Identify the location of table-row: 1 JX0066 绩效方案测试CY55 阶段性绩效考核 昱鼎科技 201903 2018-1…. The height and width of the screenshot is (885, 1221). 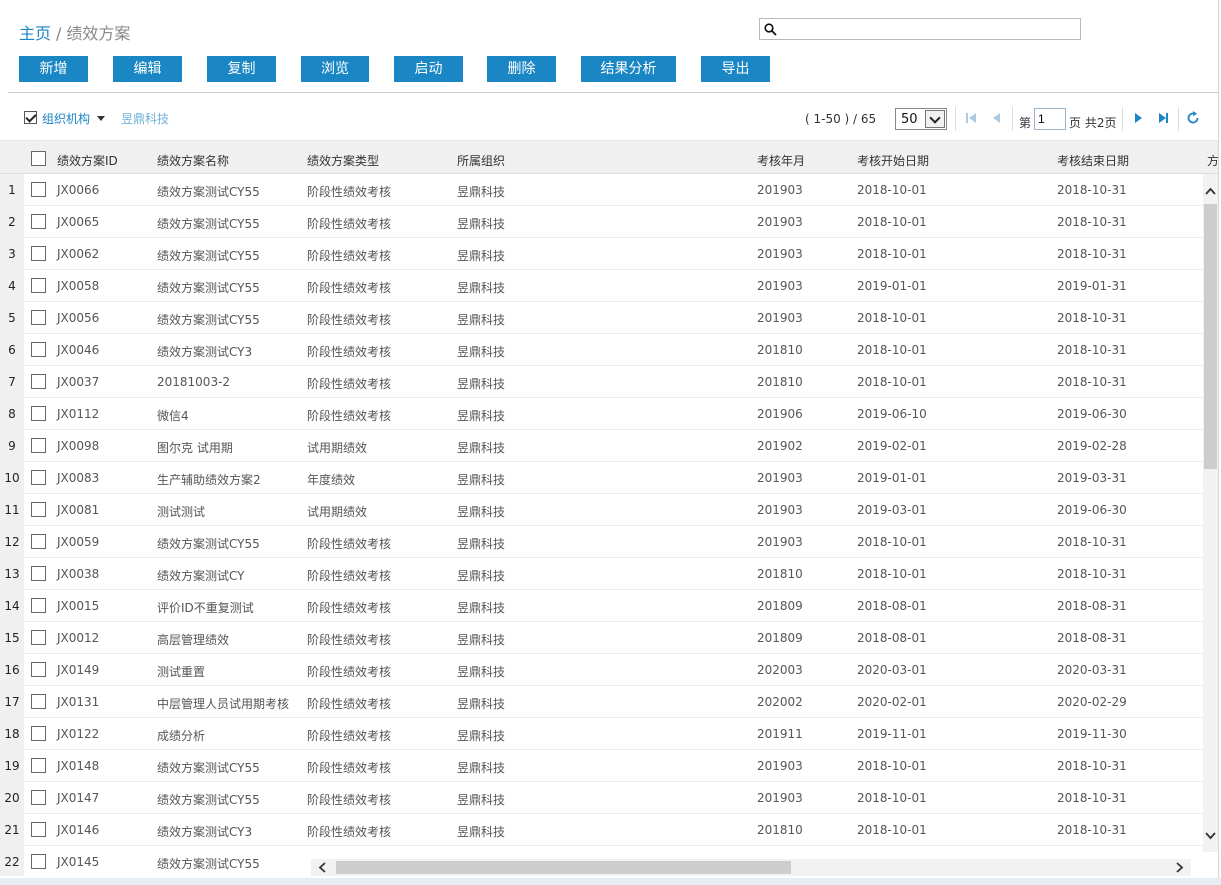
(601, 190).